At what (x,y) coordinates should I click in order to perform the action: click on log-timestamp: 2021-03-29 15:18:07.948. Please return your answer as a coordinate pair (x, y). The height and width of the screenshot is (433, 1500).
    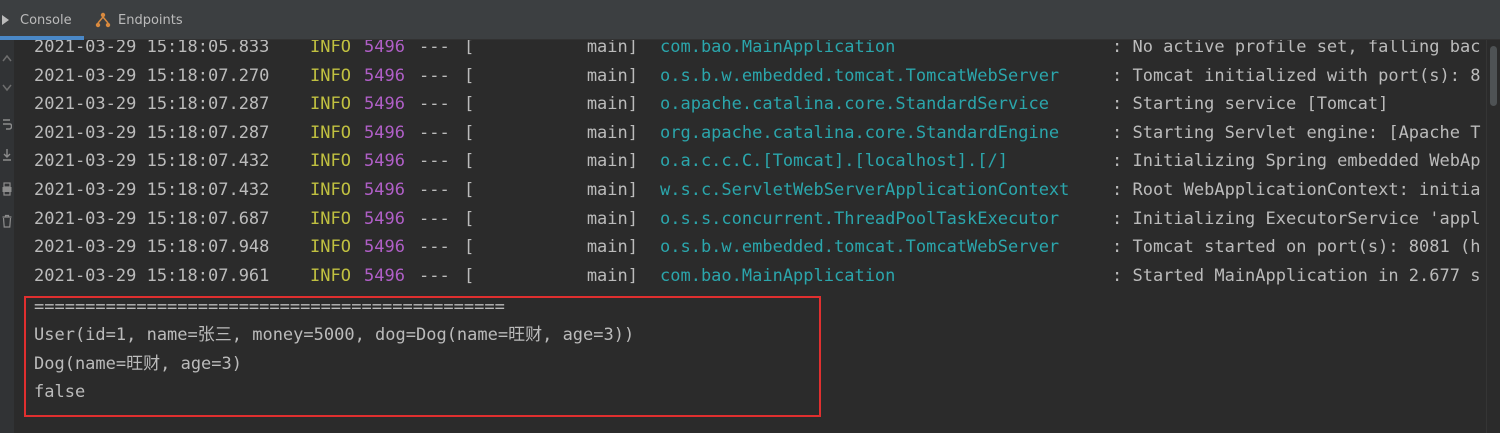
    Looking at the image, I should click on (152, 247).